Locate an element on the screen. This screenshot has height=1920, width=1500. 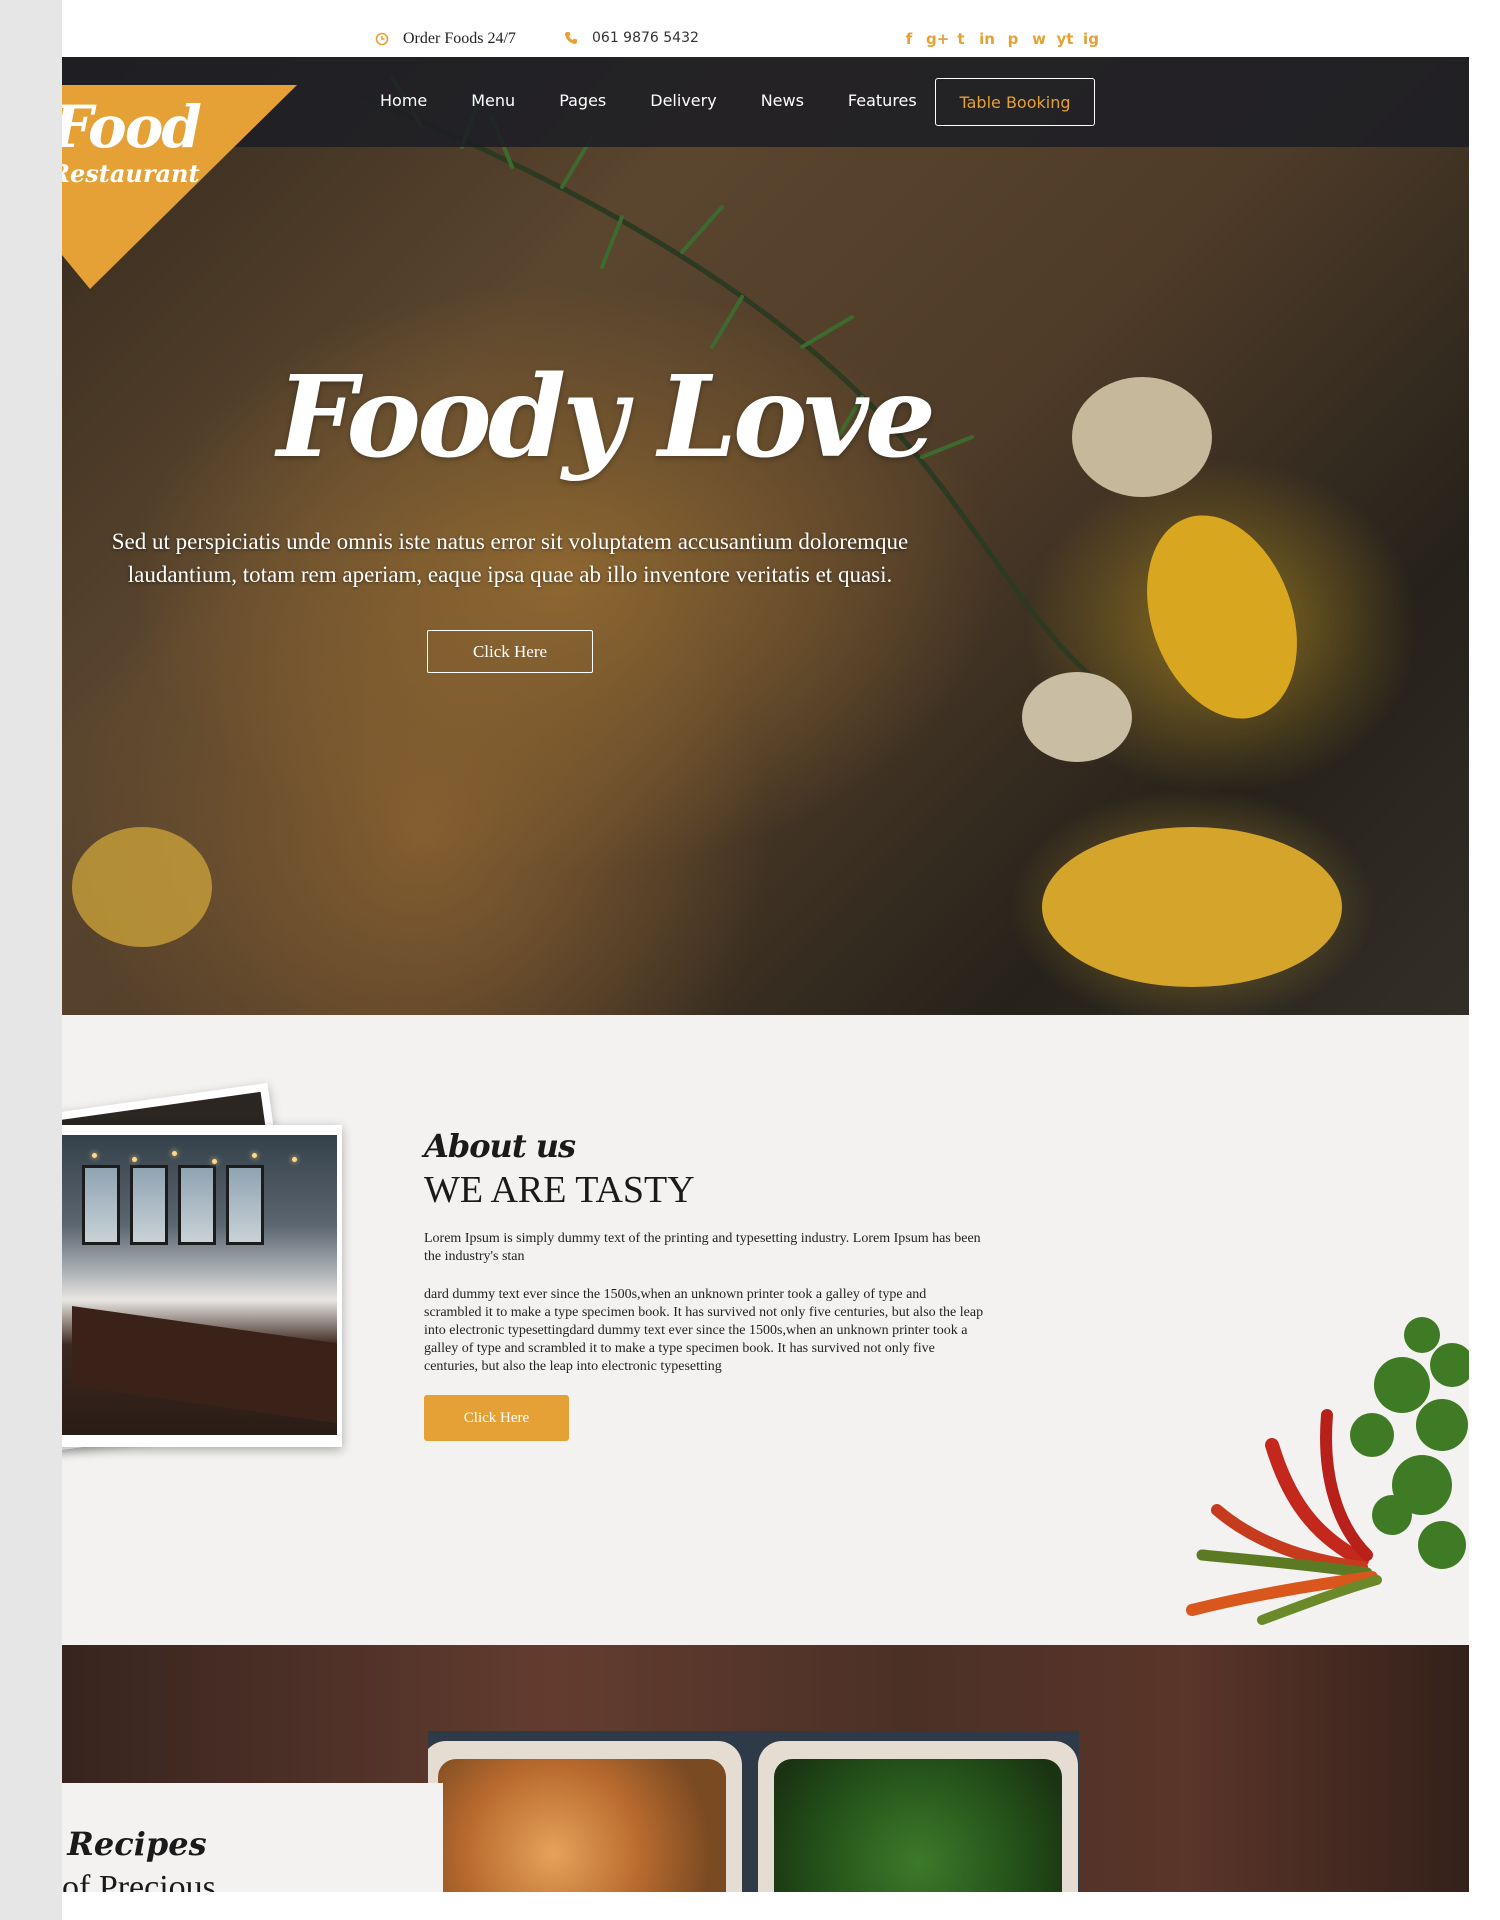
chili-herbs-decoration is located at coordinates (1327, 1471).